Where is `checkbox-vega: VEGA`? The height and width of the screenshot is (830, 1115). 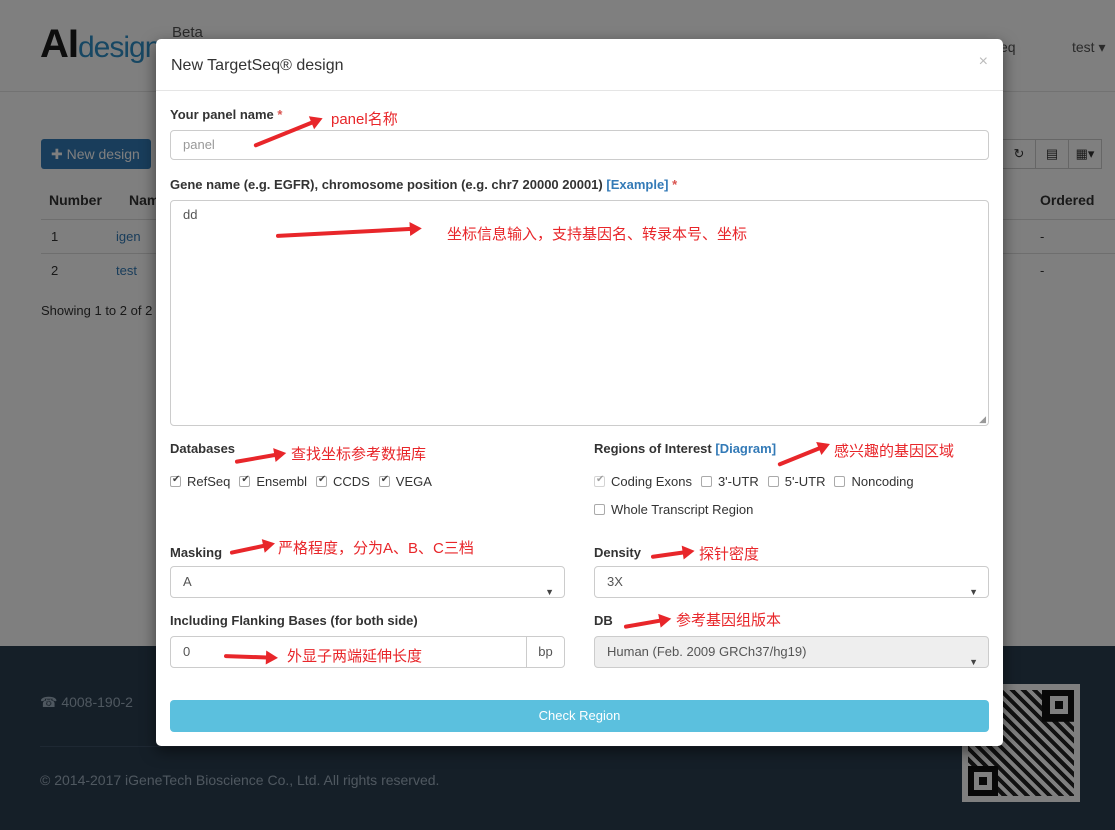 checkbox-vega: VEGA is located at coordinates (405, 481).